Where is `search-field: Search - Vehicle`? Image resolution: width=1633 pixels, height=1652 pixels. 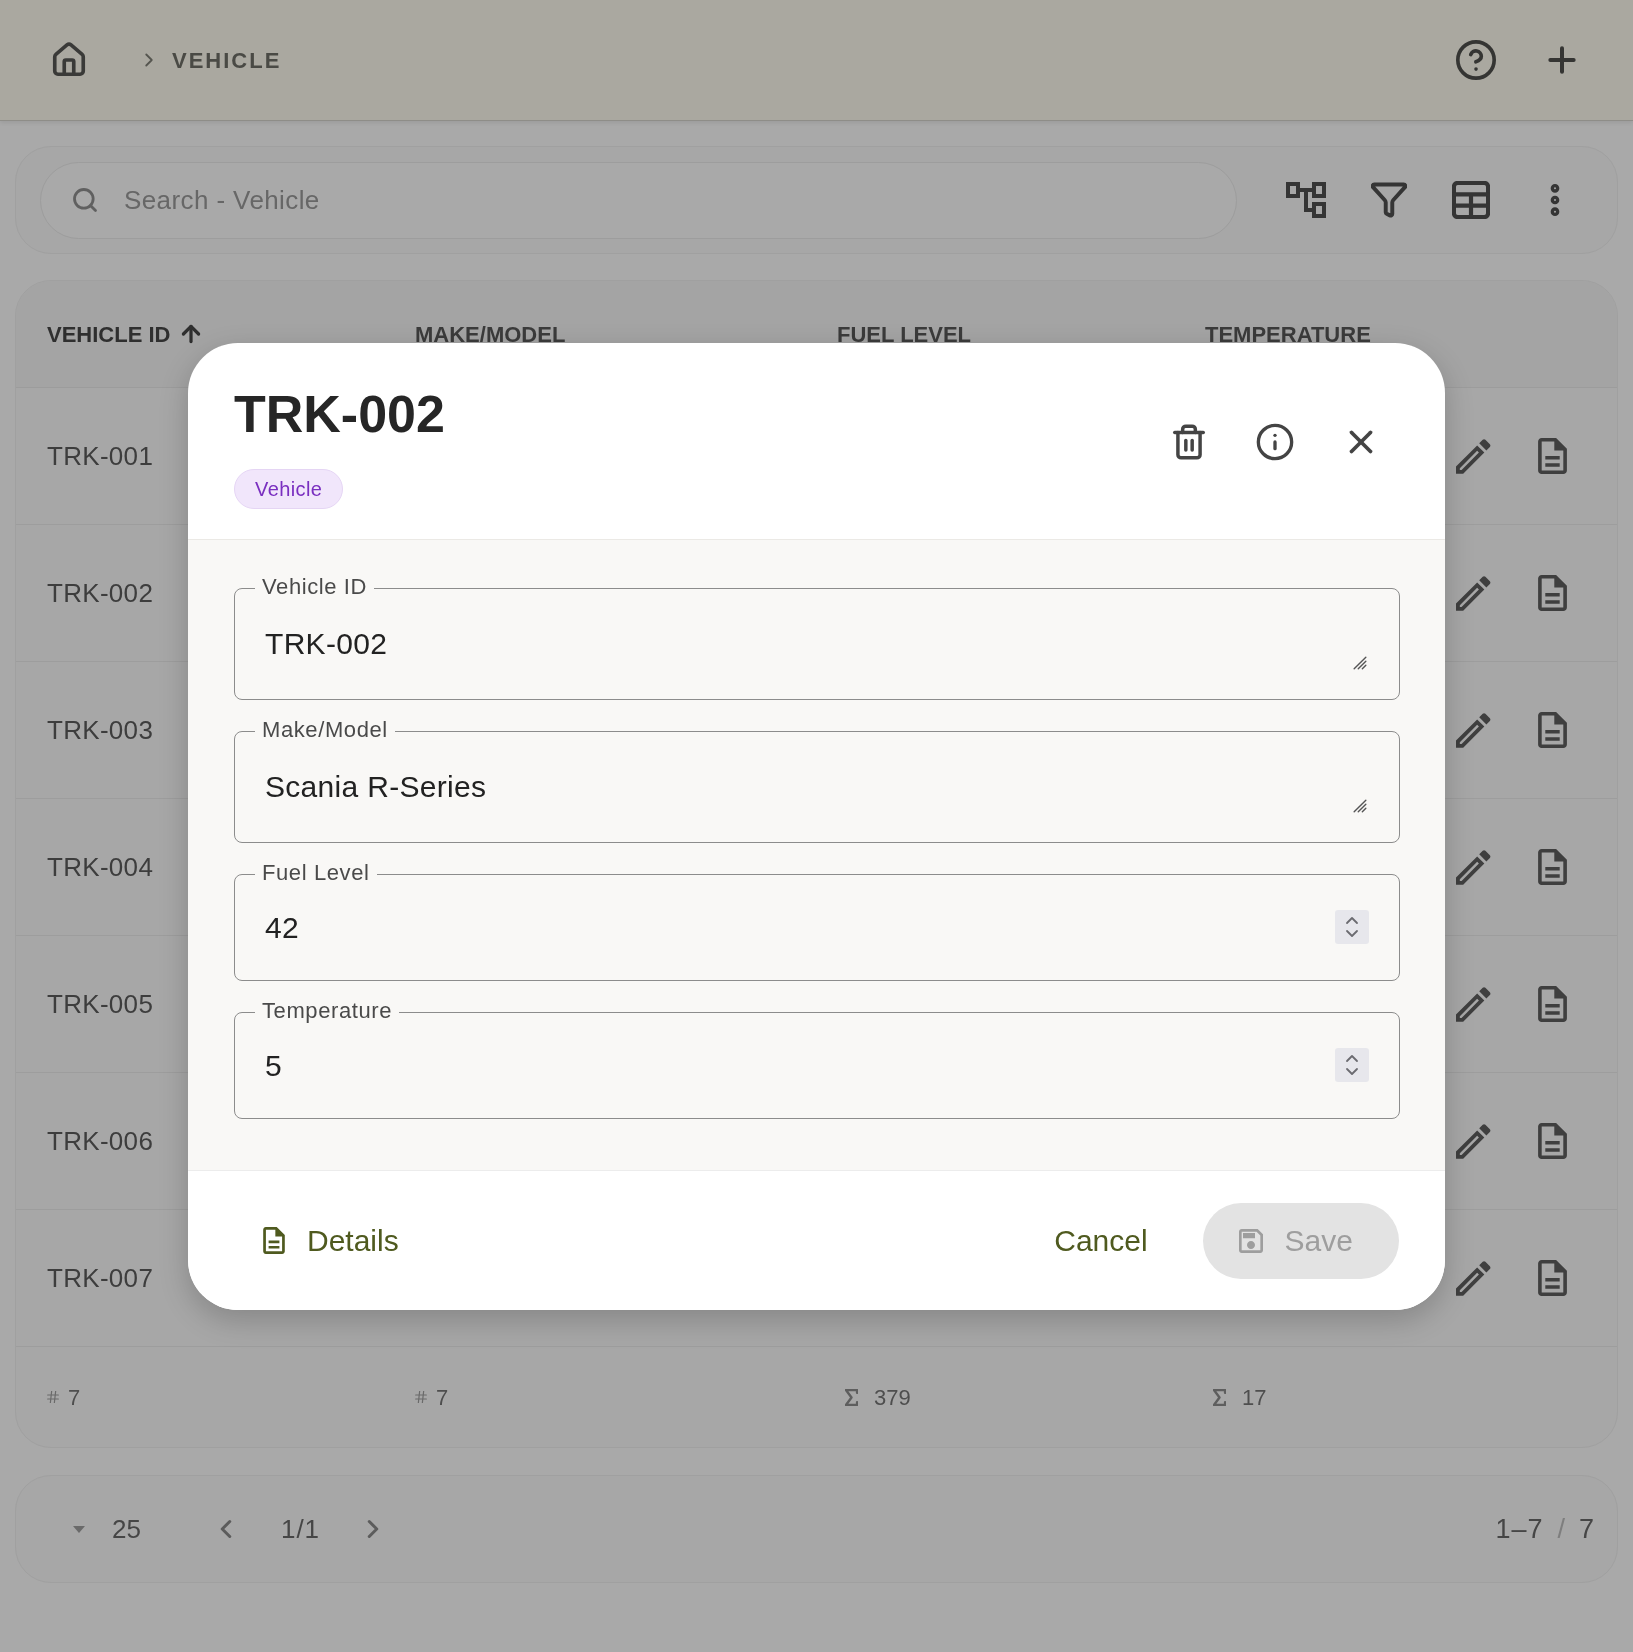
search-field: Search - Vehicle is located at coordinates (638, 200).